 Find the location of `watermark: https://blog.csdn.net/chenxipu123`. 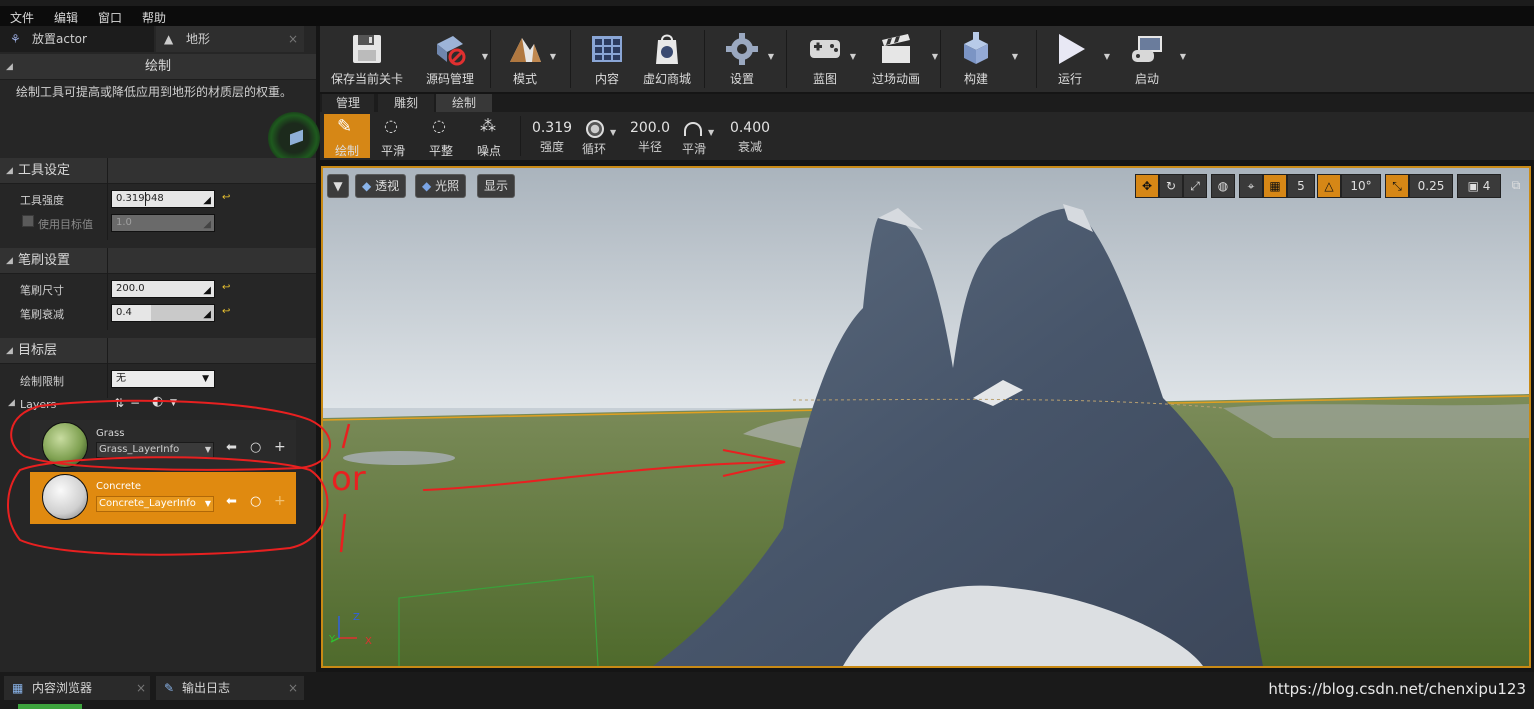

watermark: https://blog.csdn.net/chenxipu123 is located at coordinates (1397, 689).